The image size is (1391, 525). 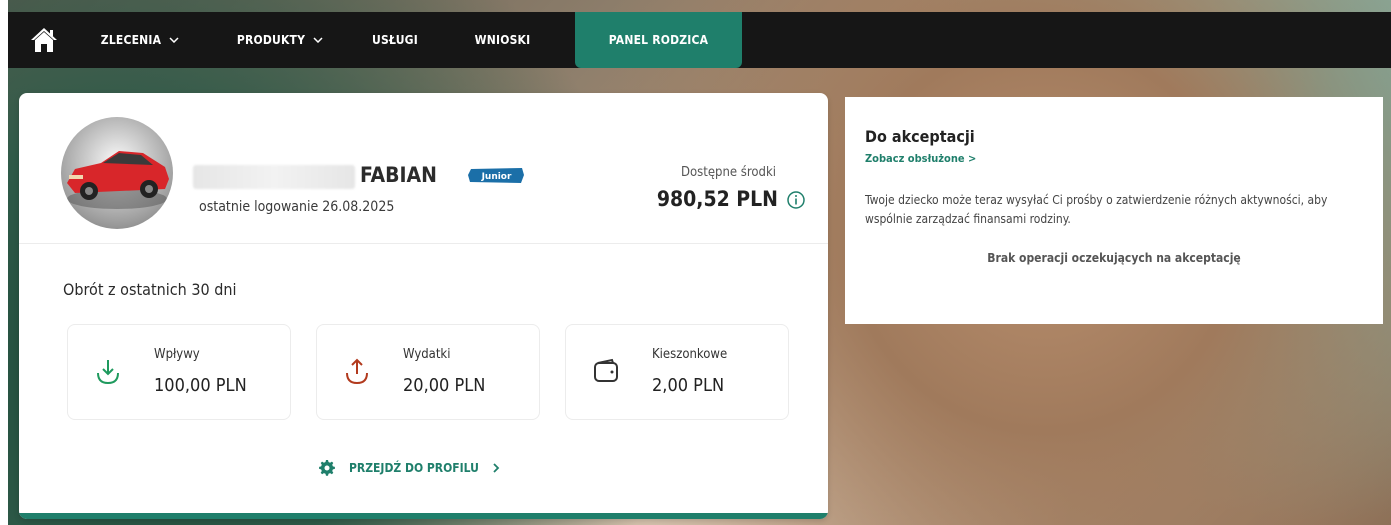 What do you see at coordinates (414, 468) in the screenshot?
I see `go-to-profile-label: PRZEJDŹ DO PROFILU` at bounding box center [414, 468].